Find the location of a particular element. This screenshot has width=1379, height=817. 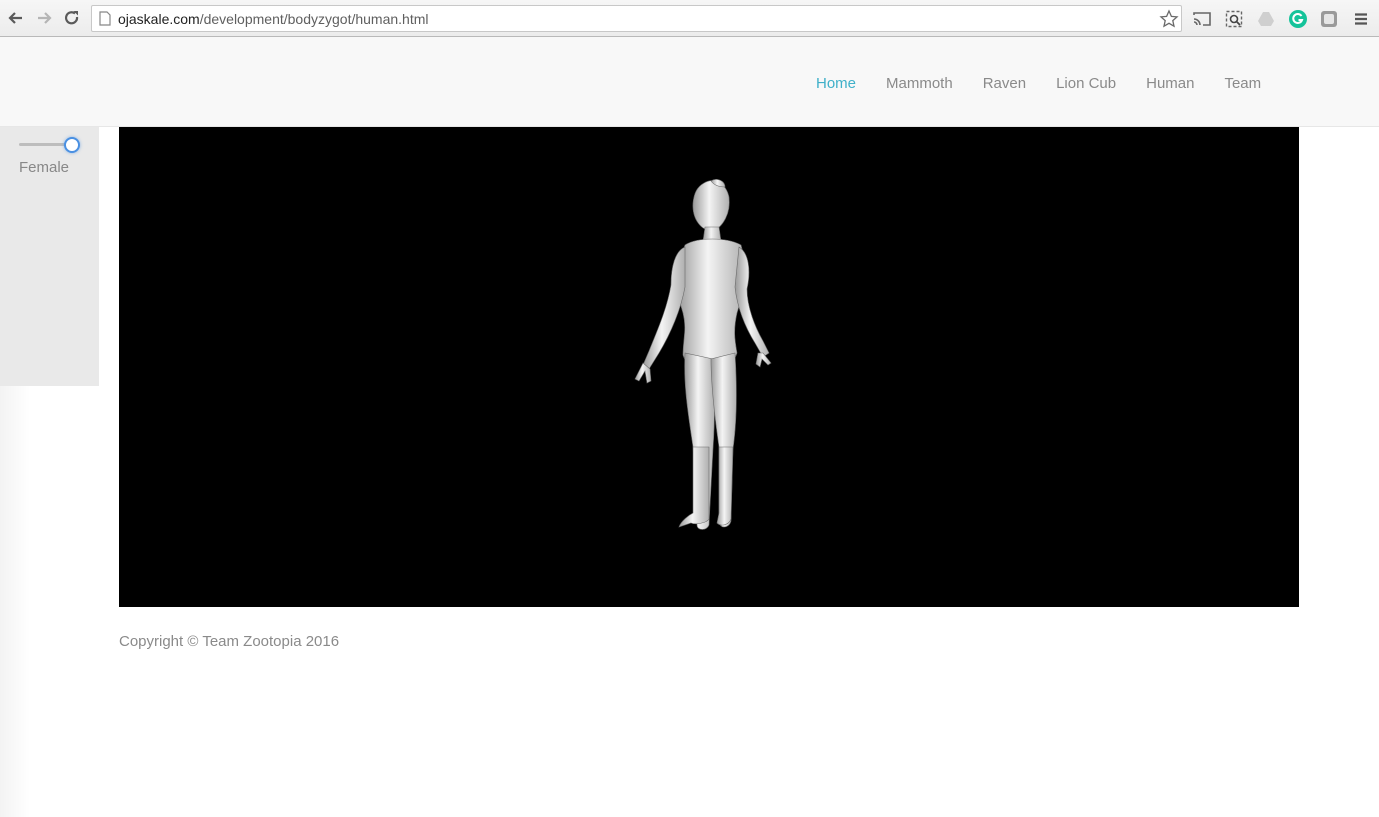

control-panel: Female is located at coordinates (49, 256).